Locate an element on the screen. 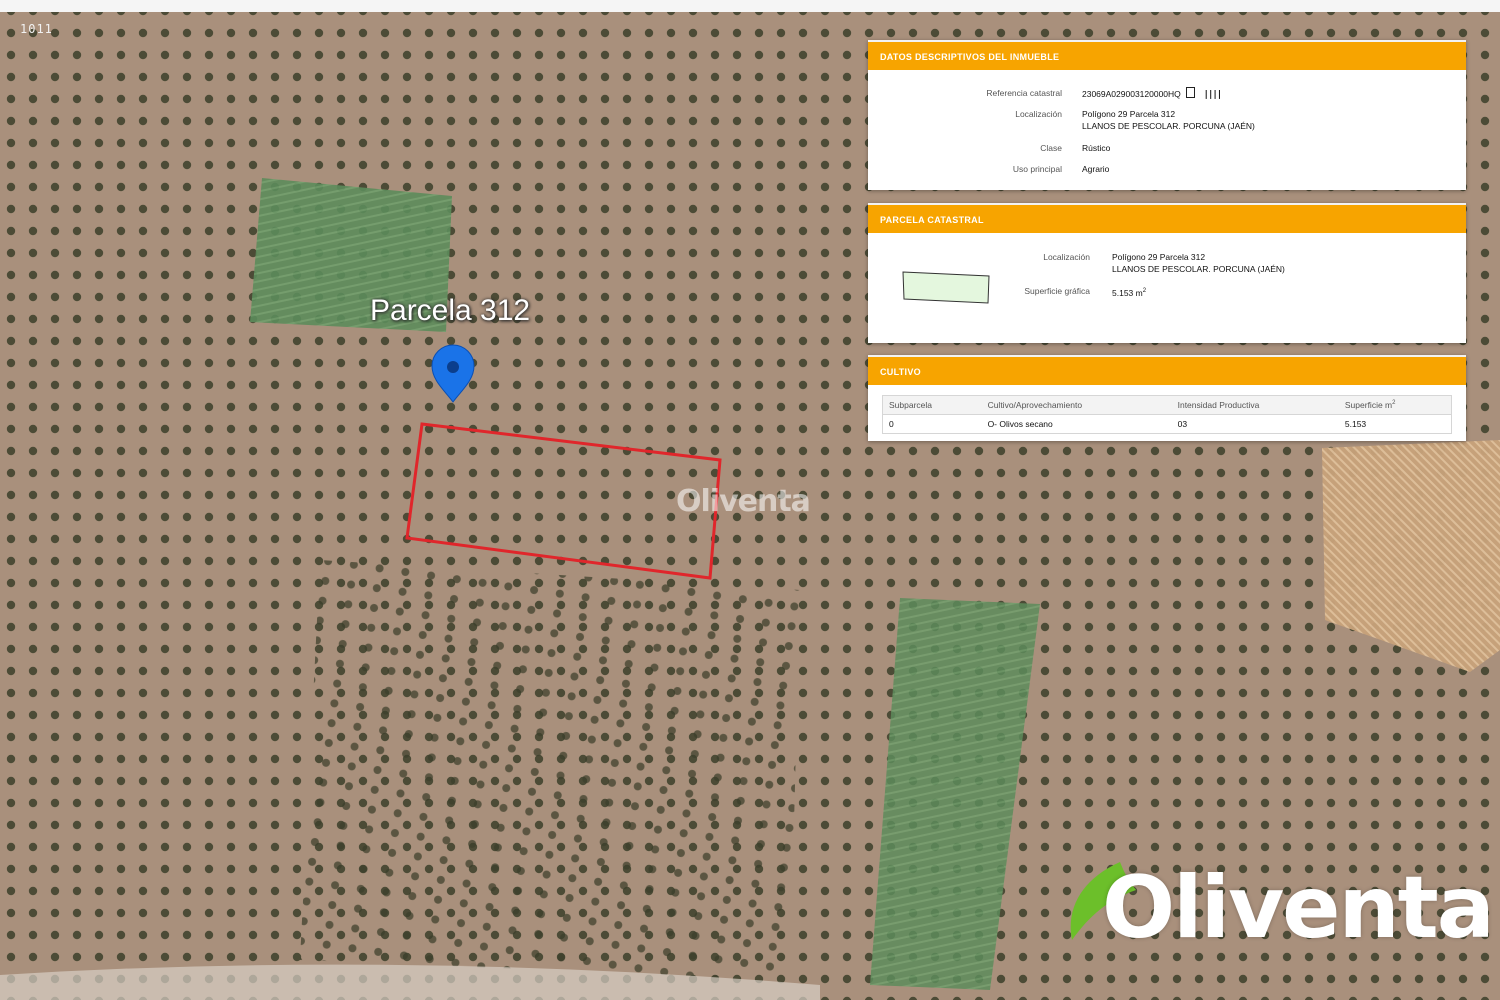 The image size is (1500, 1000). brand-logo: Oliventa is located at coordinates (1298, 908).